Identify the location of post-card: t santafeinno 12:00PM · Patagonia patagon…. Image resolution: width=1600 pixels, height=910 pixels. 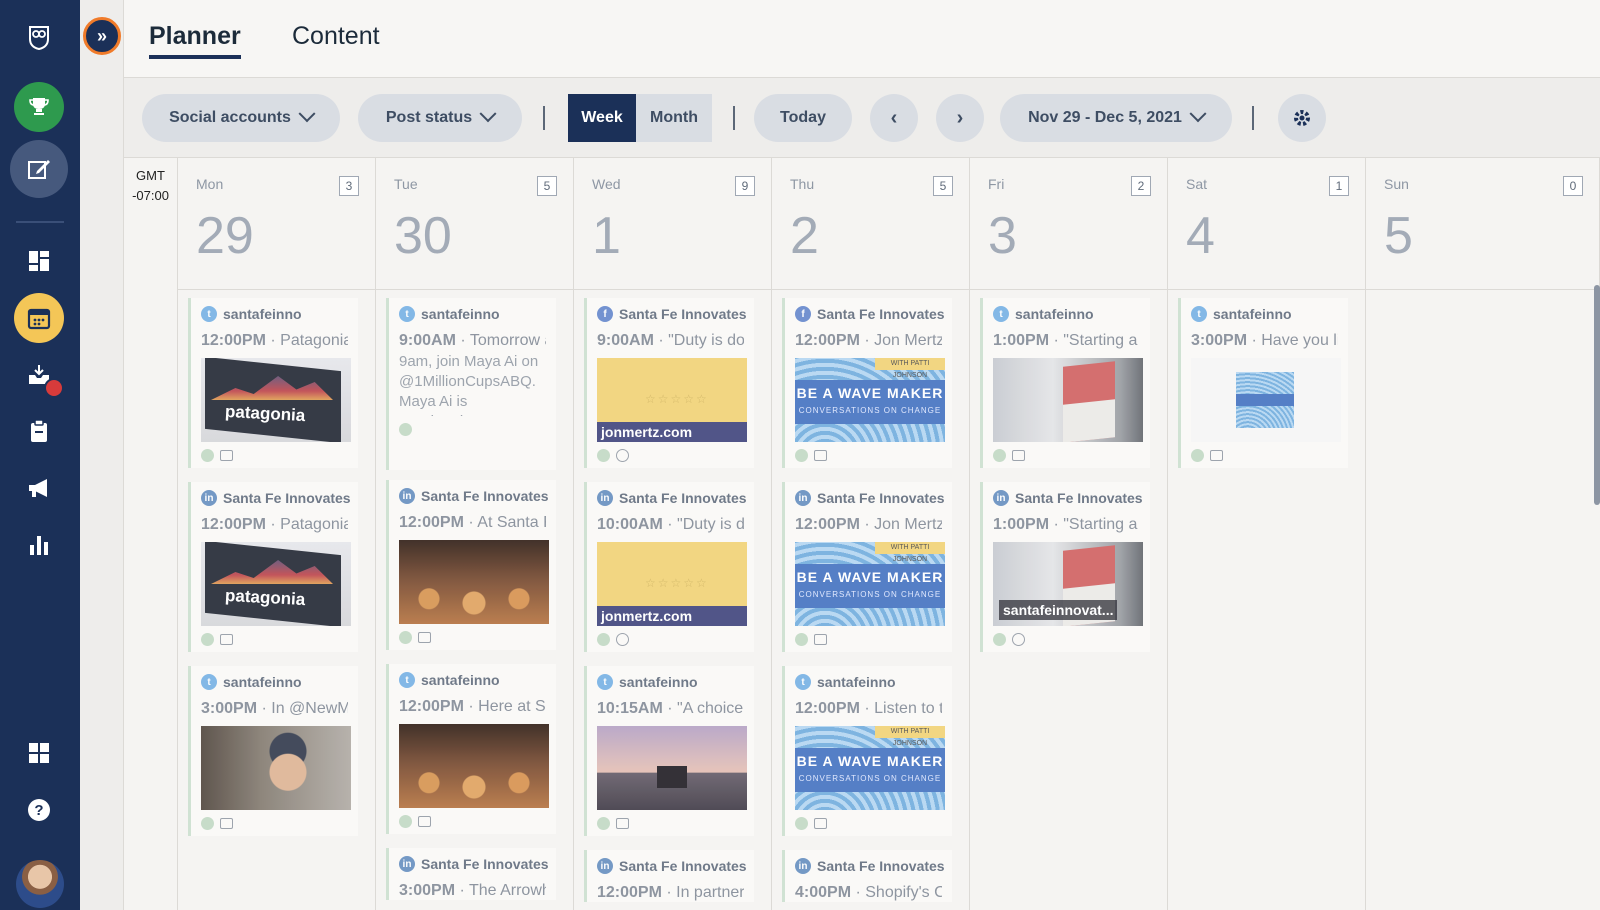
(273, 383).